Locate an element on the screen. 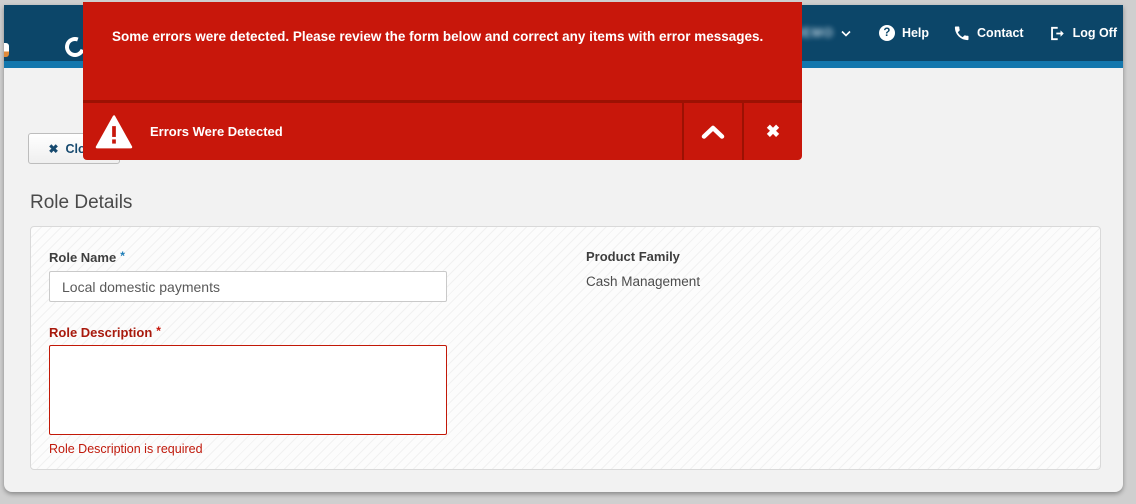  page-title: Role Details is located at coordinates (81, 202).